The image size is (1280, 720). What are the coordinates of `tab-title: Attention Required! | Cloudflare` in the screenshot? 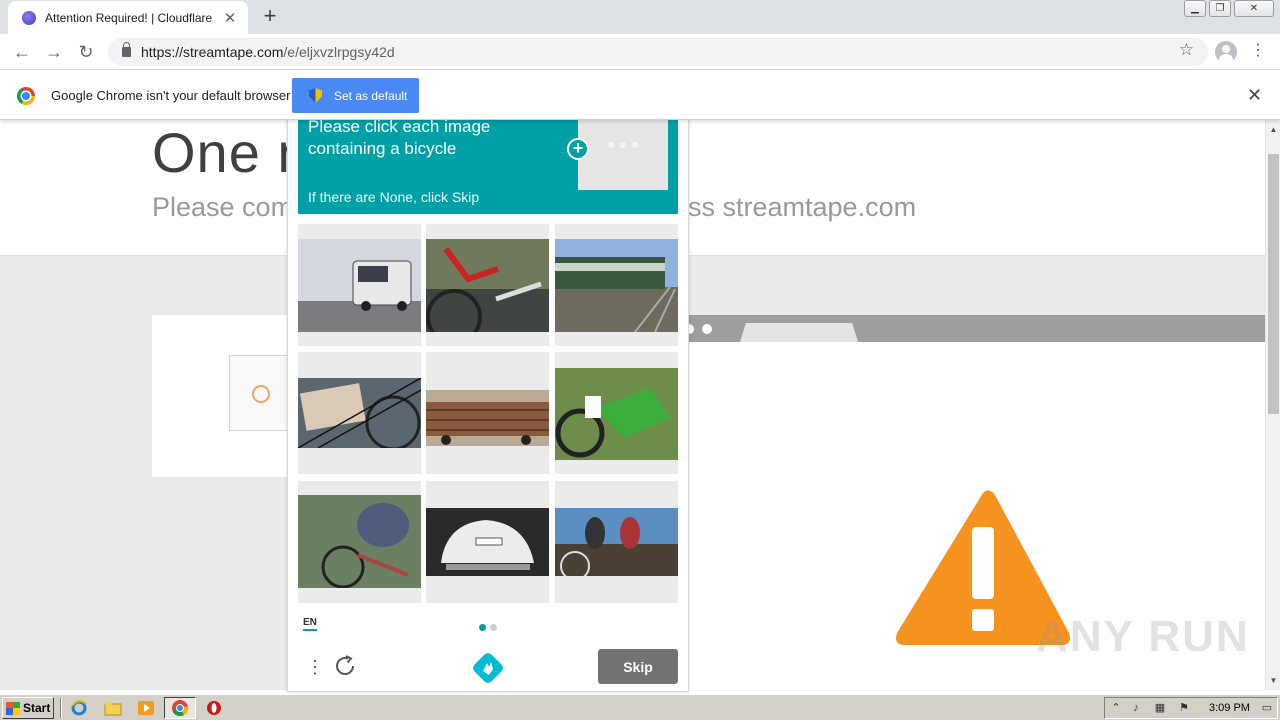 It's located at (129, 17).